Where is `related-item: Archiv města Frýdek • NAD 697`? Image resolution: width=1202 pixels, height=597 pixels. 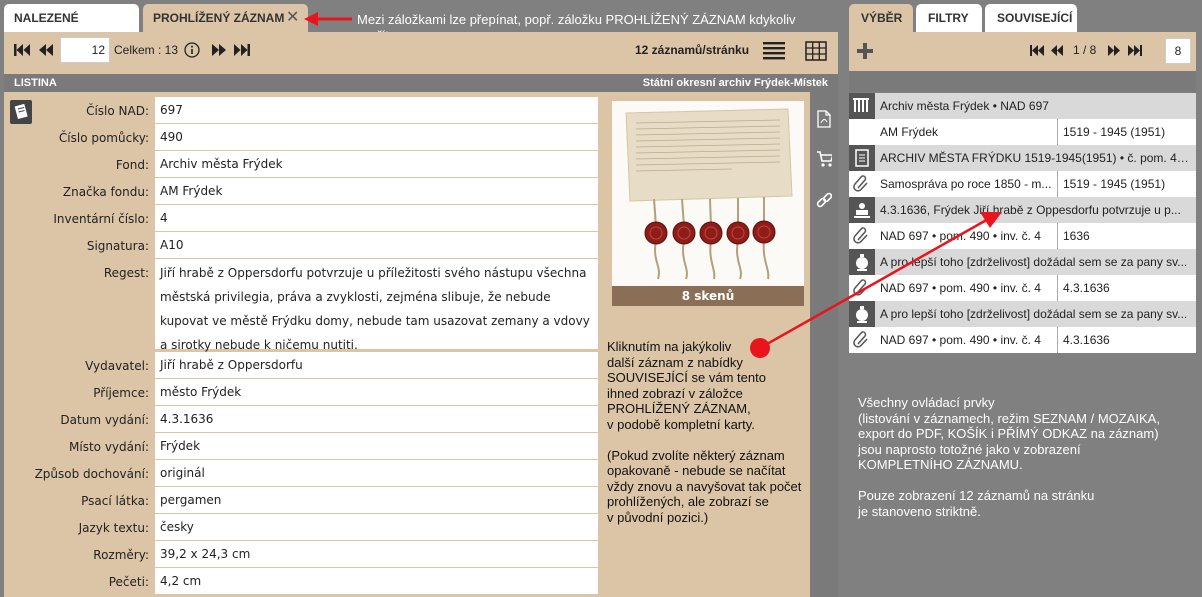 related-item: Archiv města Frýdek • NAD 697 is located at coordinates (1022, 106).